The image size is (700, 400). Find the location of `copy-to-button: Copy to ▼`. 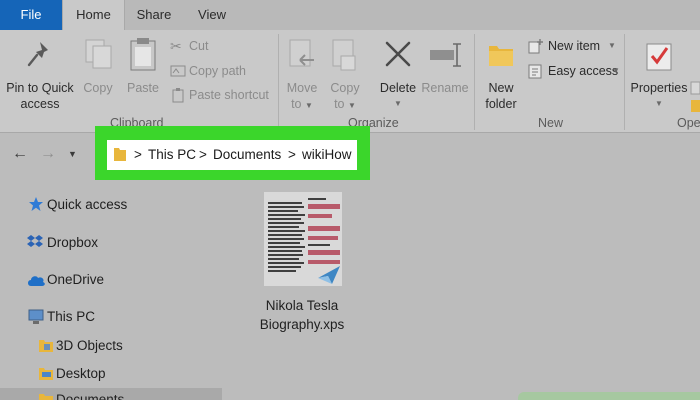

copy-to-button: Copy to ▼ is located at coordinates (345, 74).